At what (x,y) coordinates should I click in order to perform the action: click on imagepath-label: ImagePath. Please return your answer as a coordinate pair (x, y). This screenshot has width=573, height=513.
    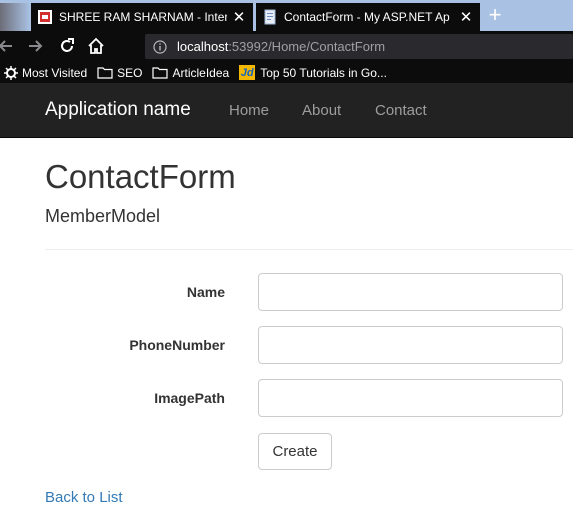
    Looking at the image, I should click on (189, 398).